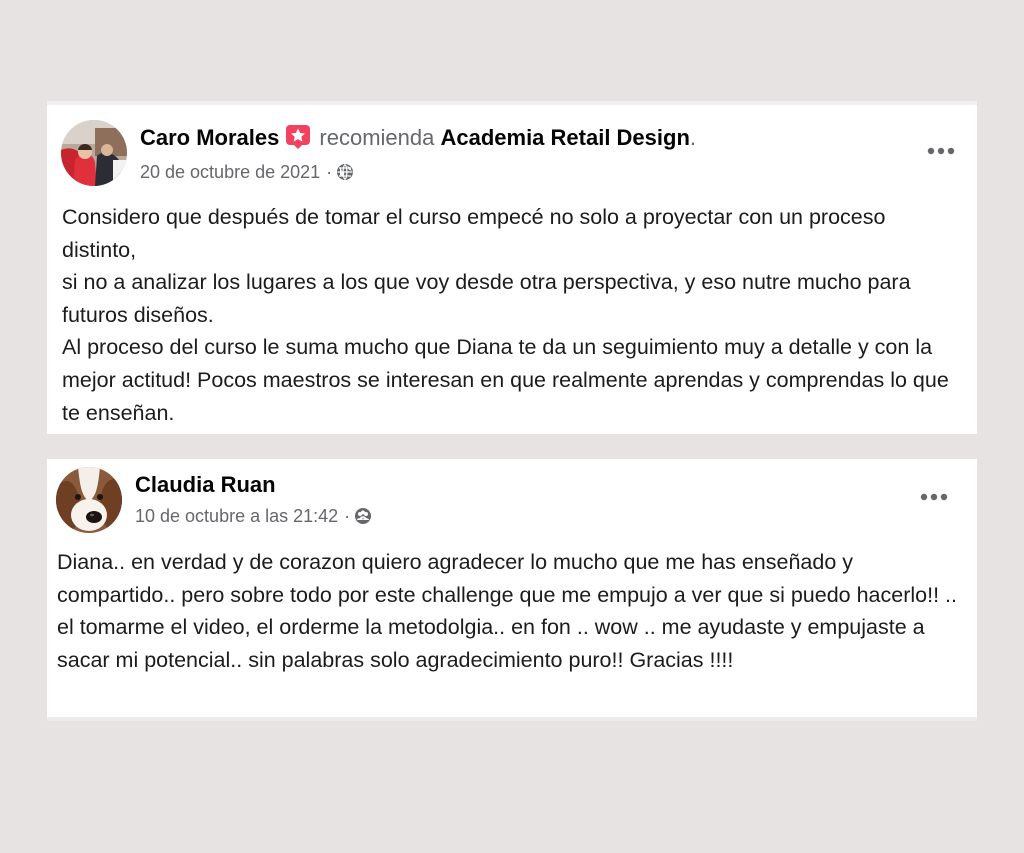 The width and height of the screenshot is (1024, 853). I want to click on header-period: ., so click(693, 137).